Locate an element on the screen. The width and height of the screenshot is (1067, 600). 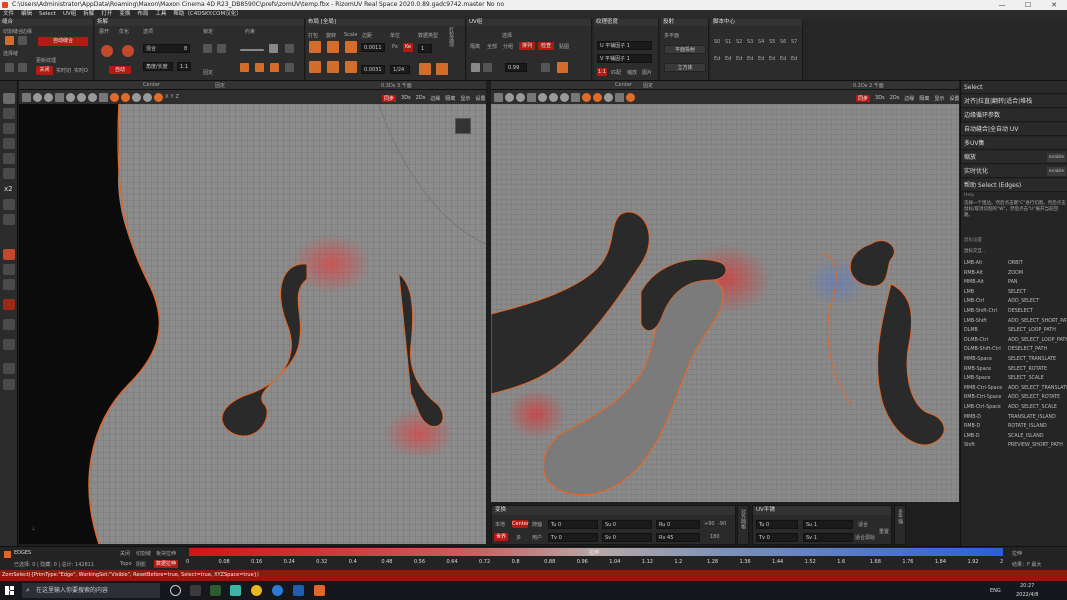
align-grid-side: 对齐网格 is located at coordinates (743, 525).